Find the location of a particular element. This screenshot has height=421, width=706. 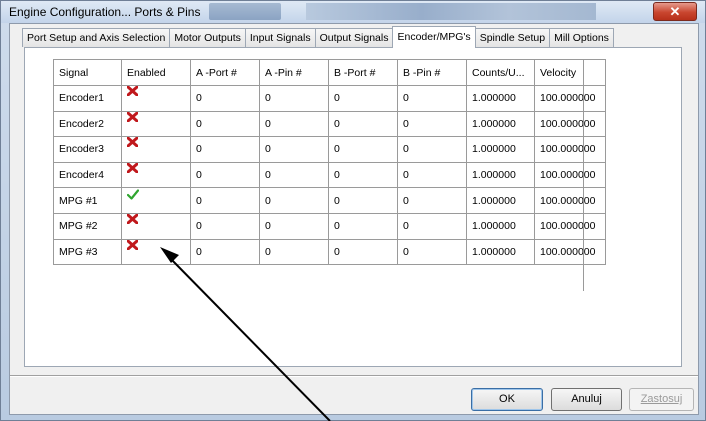

table-row: MPG #3 0 0 0 0 1.000000 100.000000 is located at coordinates (329, 252).